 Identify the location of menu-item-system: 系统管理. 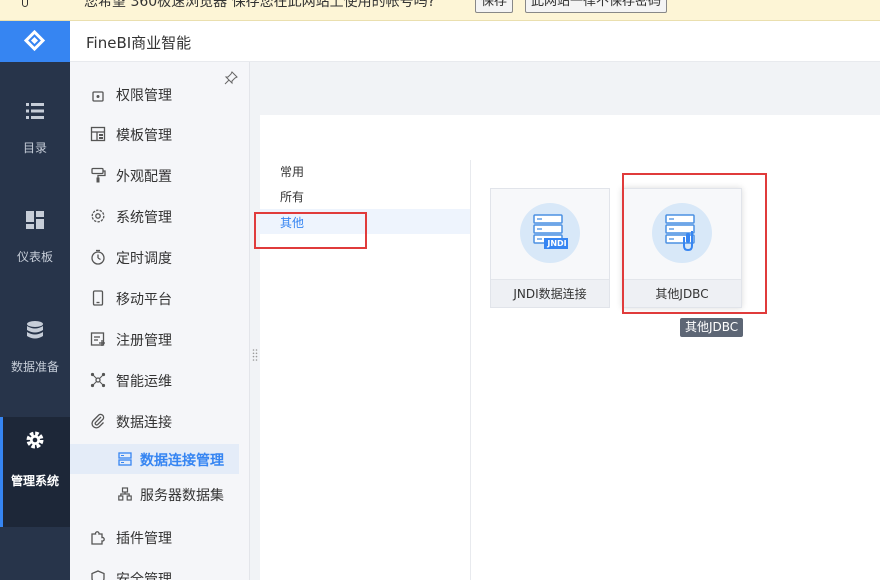
(159, 216).